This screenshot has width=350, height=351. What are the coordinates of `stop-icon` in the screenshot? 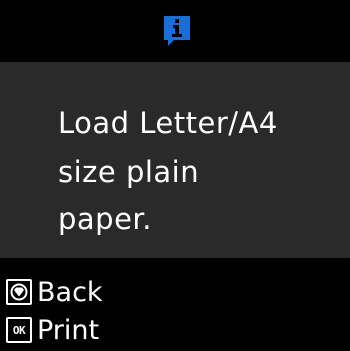 It's located at (19, 292).